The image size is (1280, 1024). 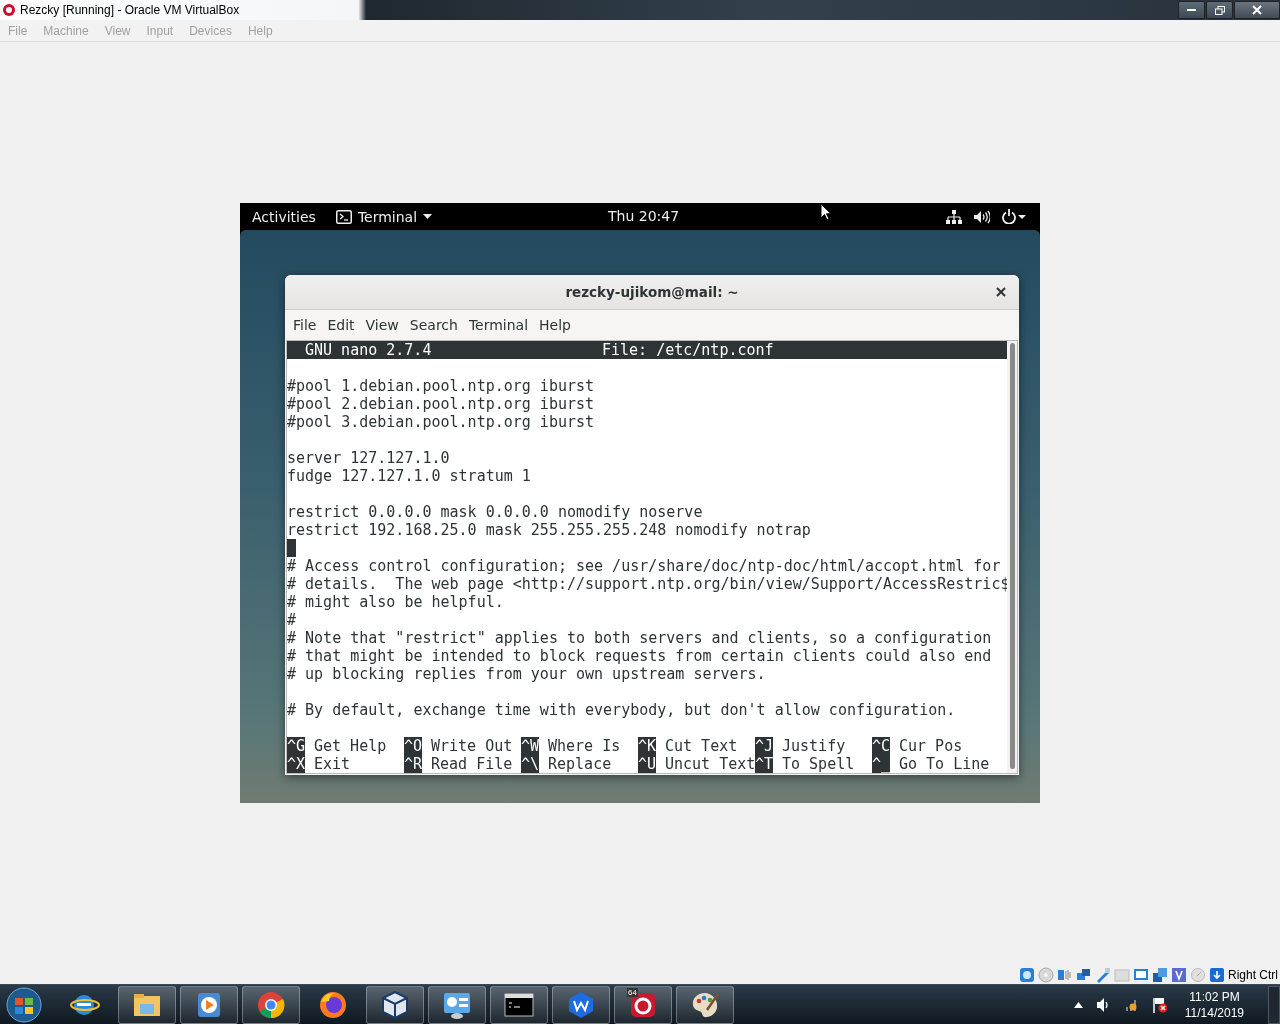 What do you see at coordinates (1065, 975) in the screenshot?
I see `audio-icon` at bounding box center [1065, 975].